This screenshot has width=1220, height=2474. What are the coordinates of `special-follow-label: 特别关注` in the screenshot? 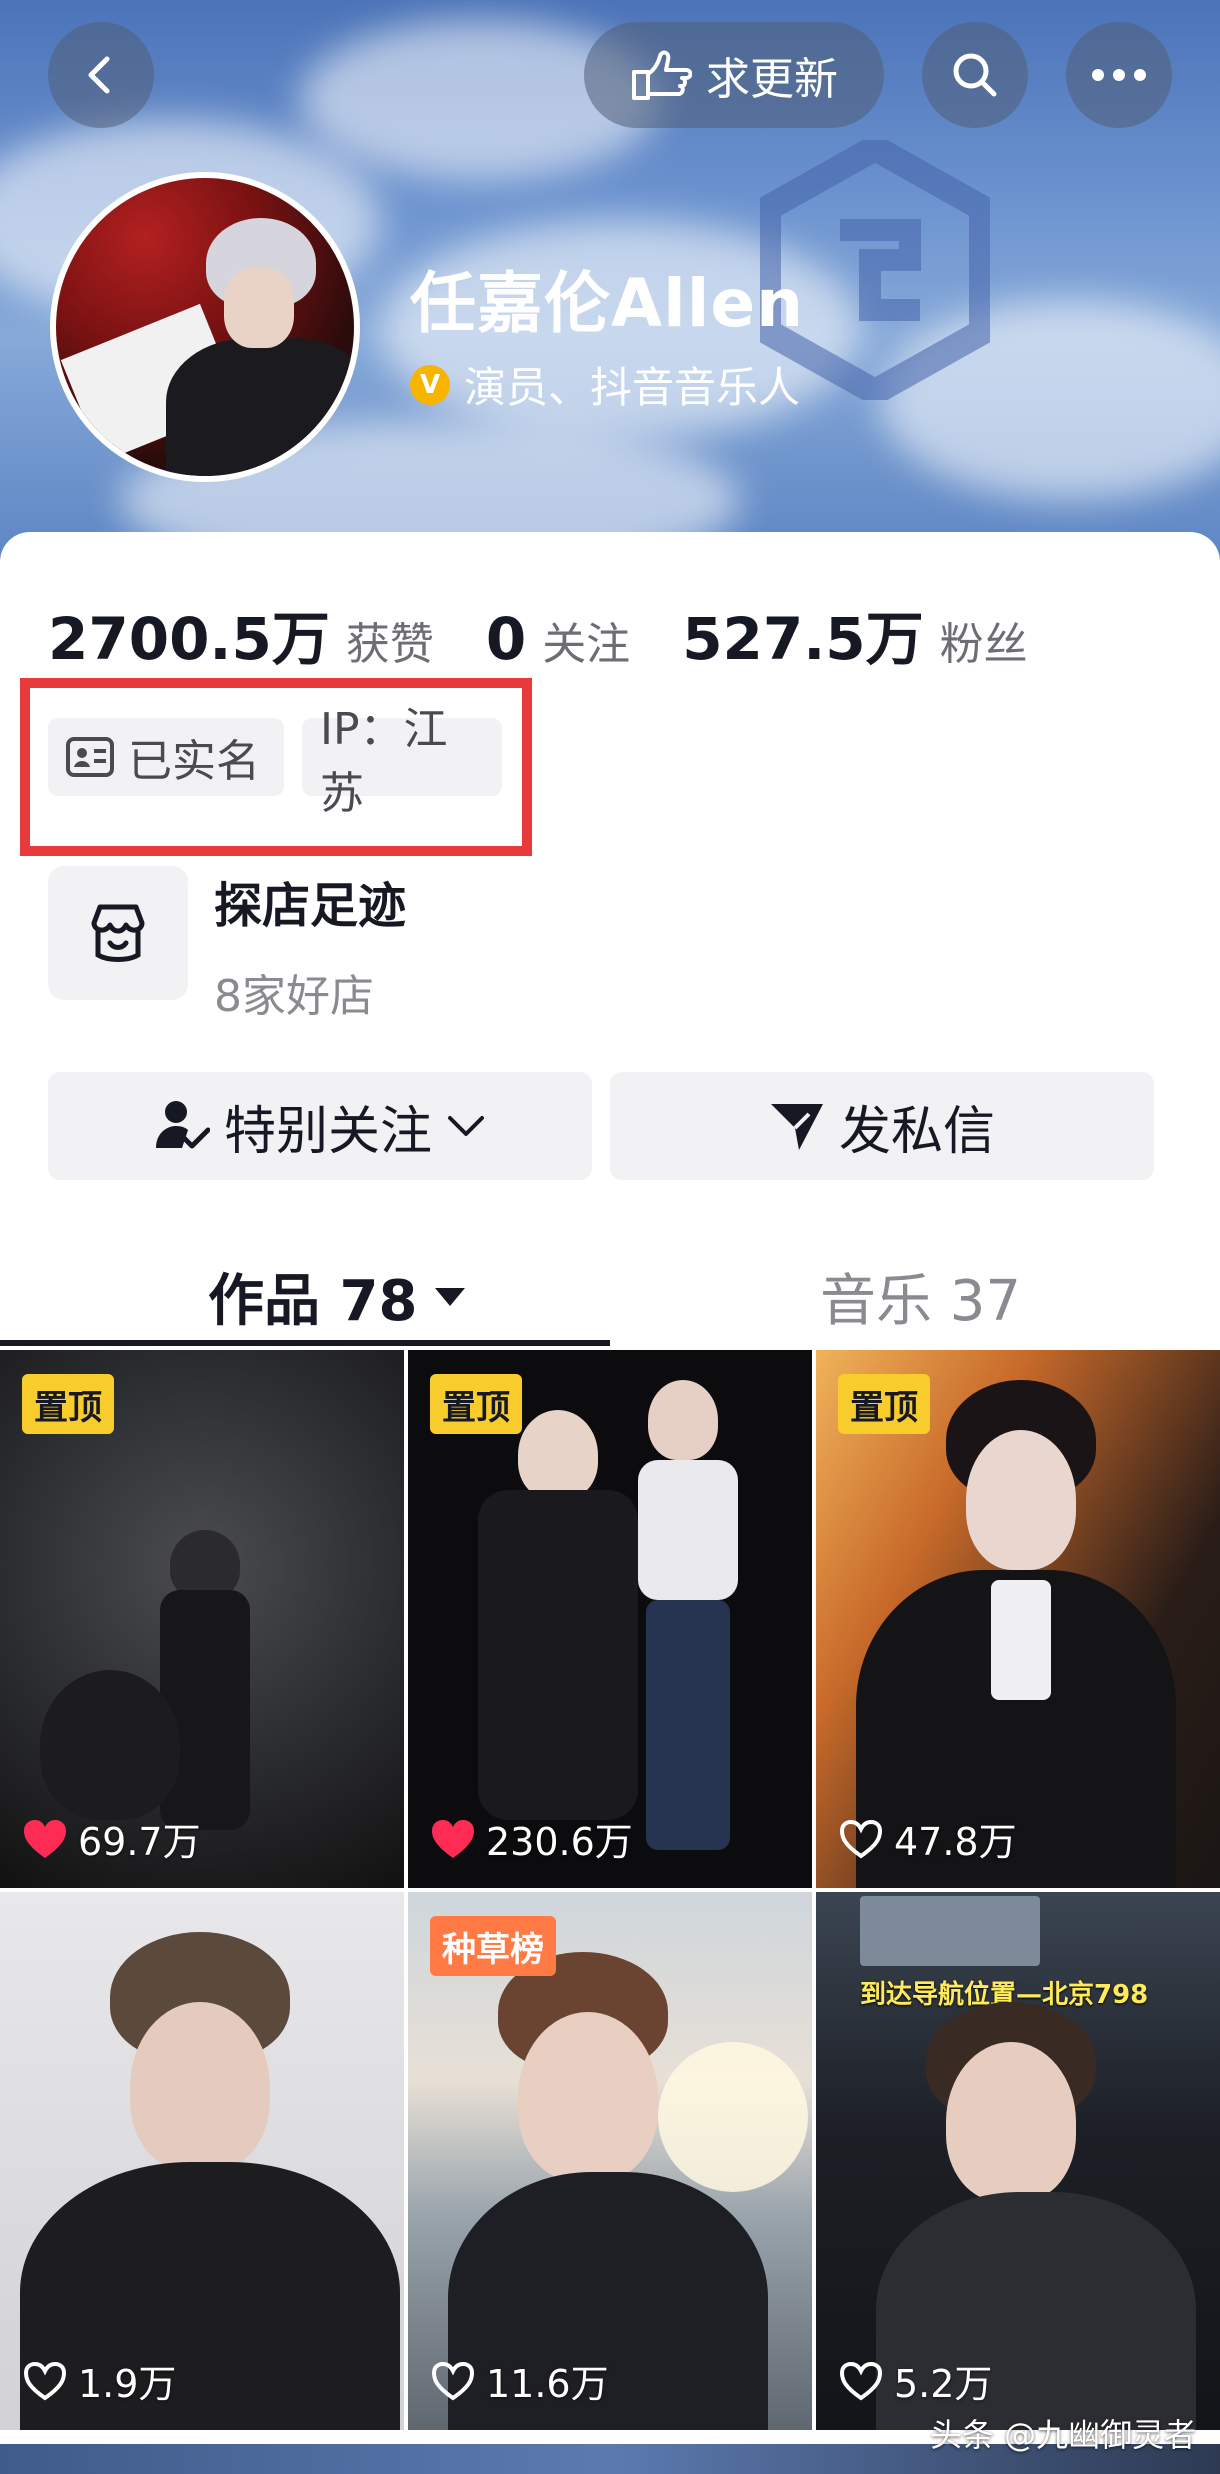 It's located at (327, 1131).